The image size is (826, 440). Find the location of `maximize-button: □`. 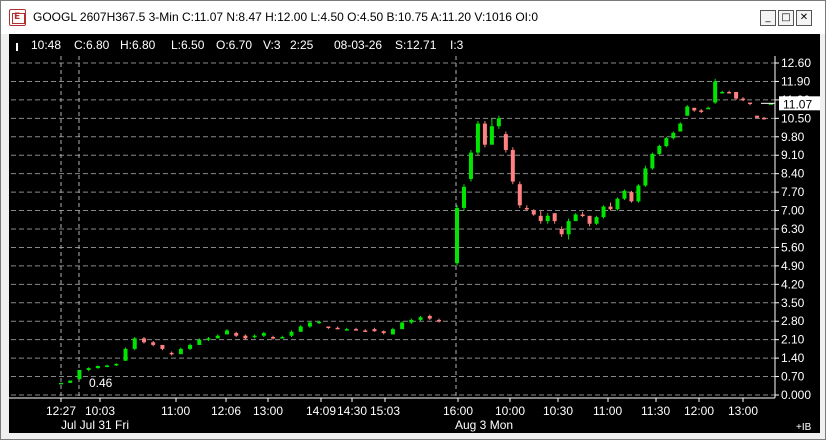

maximize-button: □ is located at coordinates (786, 18).